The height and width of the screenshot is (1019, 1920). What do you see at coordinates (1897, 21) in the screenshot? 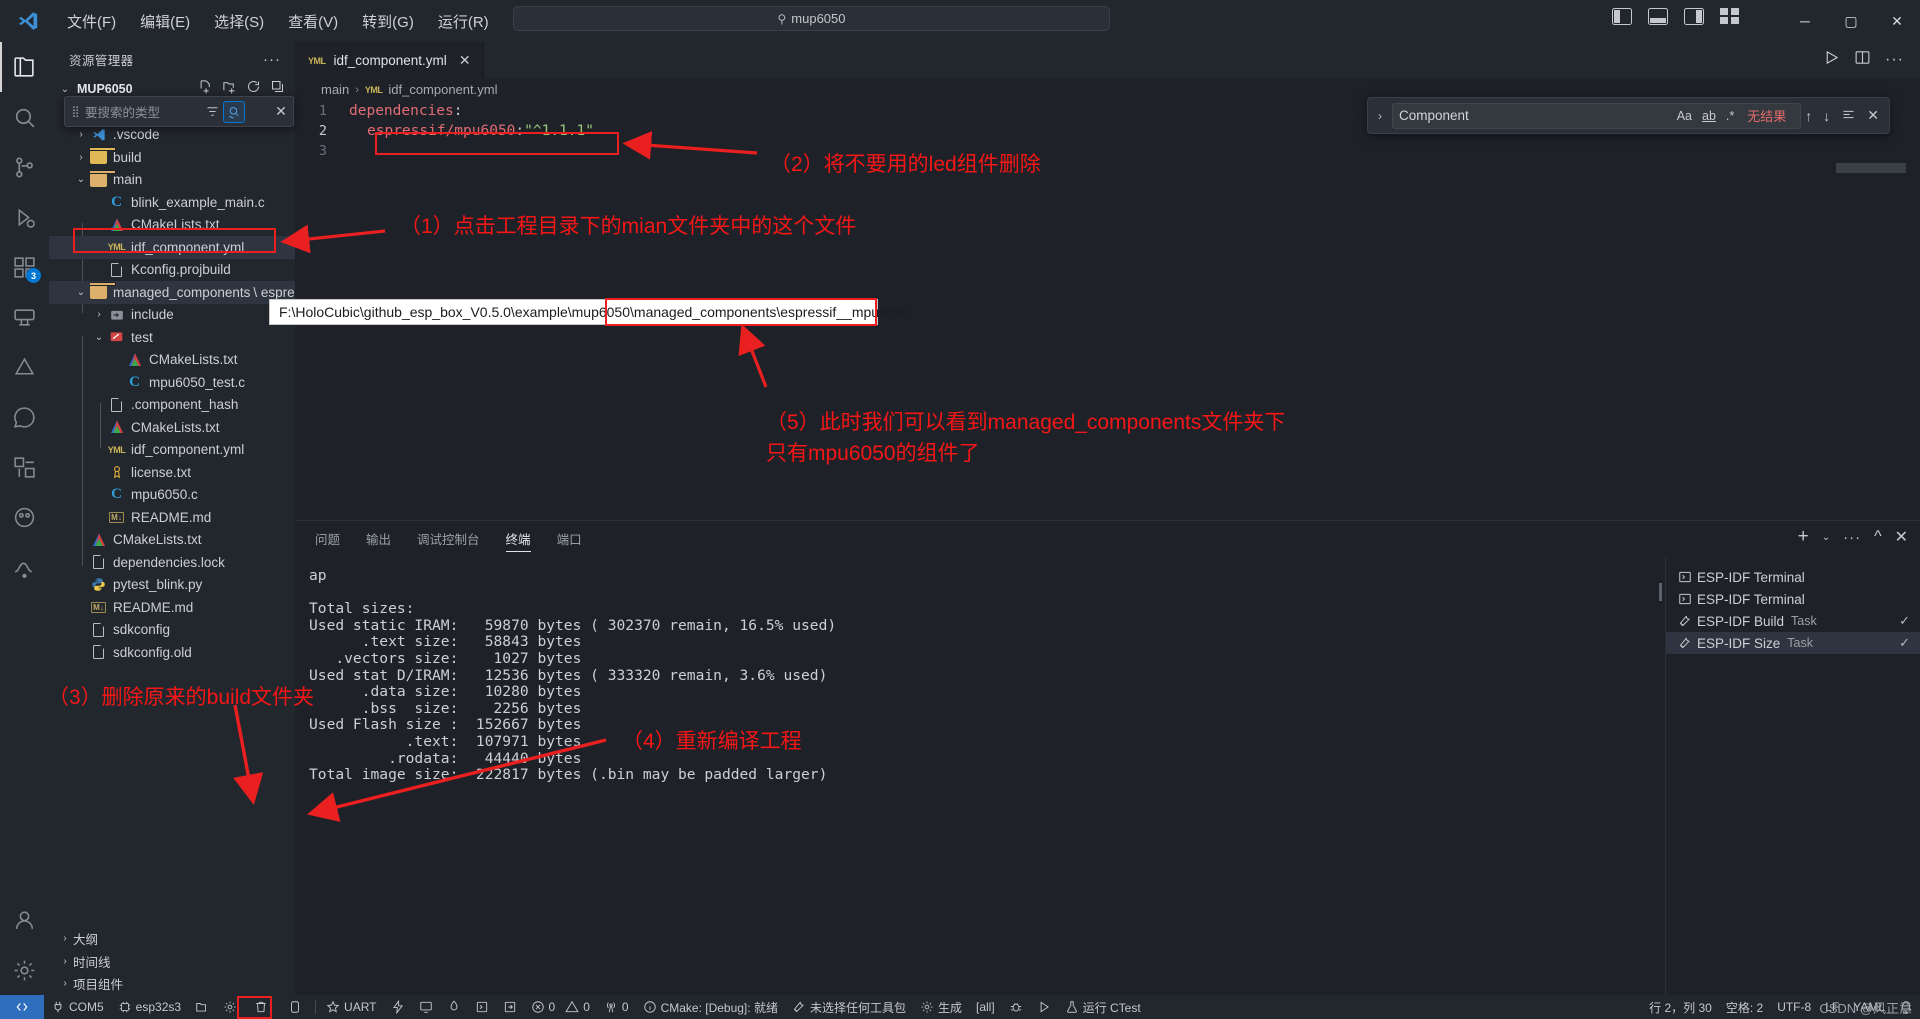
I see `close-button: ✕` at bounding box center [1897, 21].